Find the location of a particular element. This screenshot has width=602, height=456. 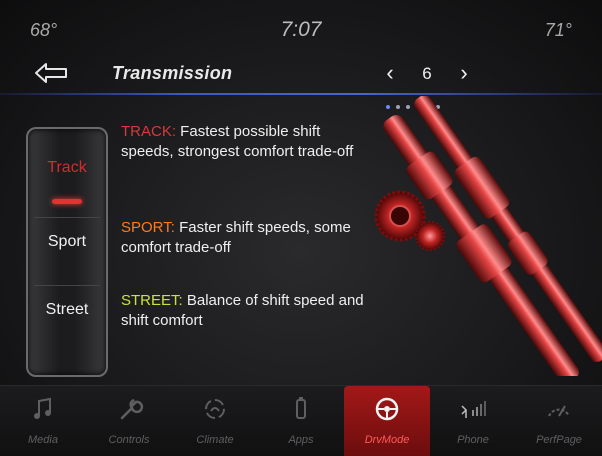

nav-climate: Climate is located at coordinates (215, 421).